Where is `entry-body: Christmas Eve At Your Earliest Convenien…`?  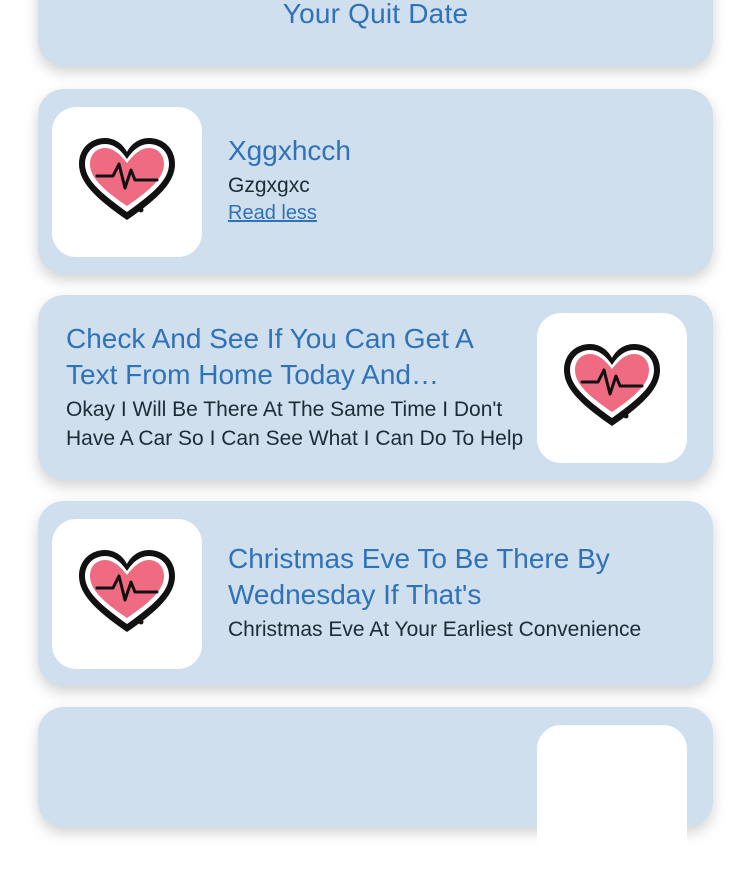
entry-body: Christmas Eve At Your Earliest Convenien… is located at coordinates (435, 629).